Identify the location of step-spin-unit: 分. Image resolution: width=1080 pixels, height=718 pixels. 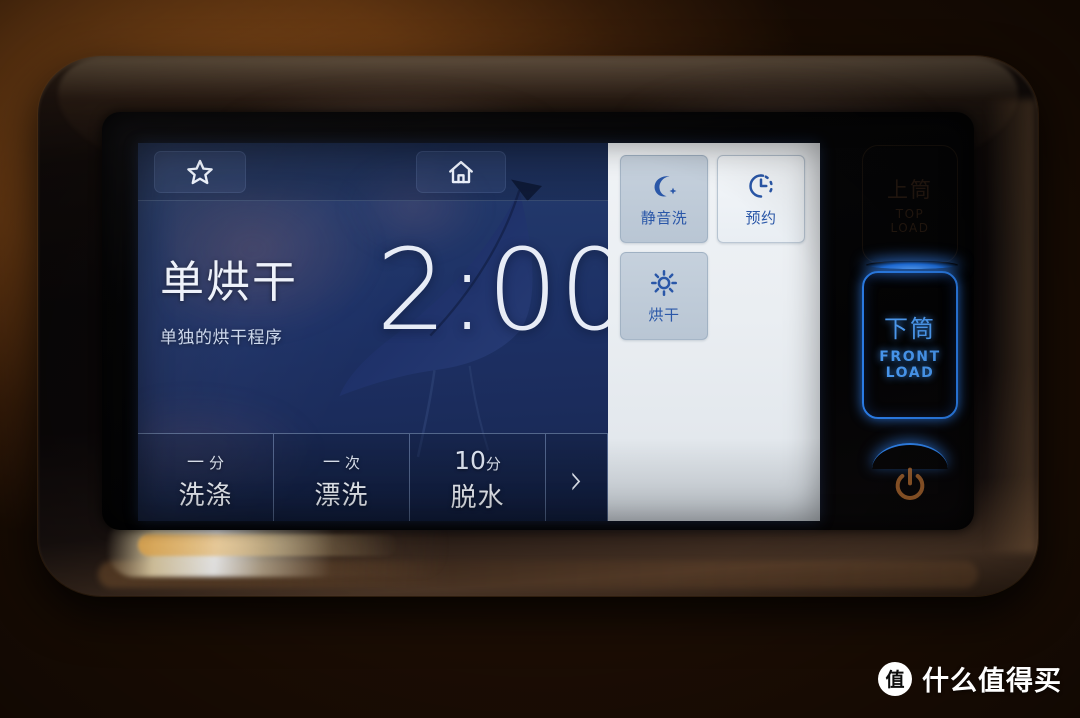
(493, 463).